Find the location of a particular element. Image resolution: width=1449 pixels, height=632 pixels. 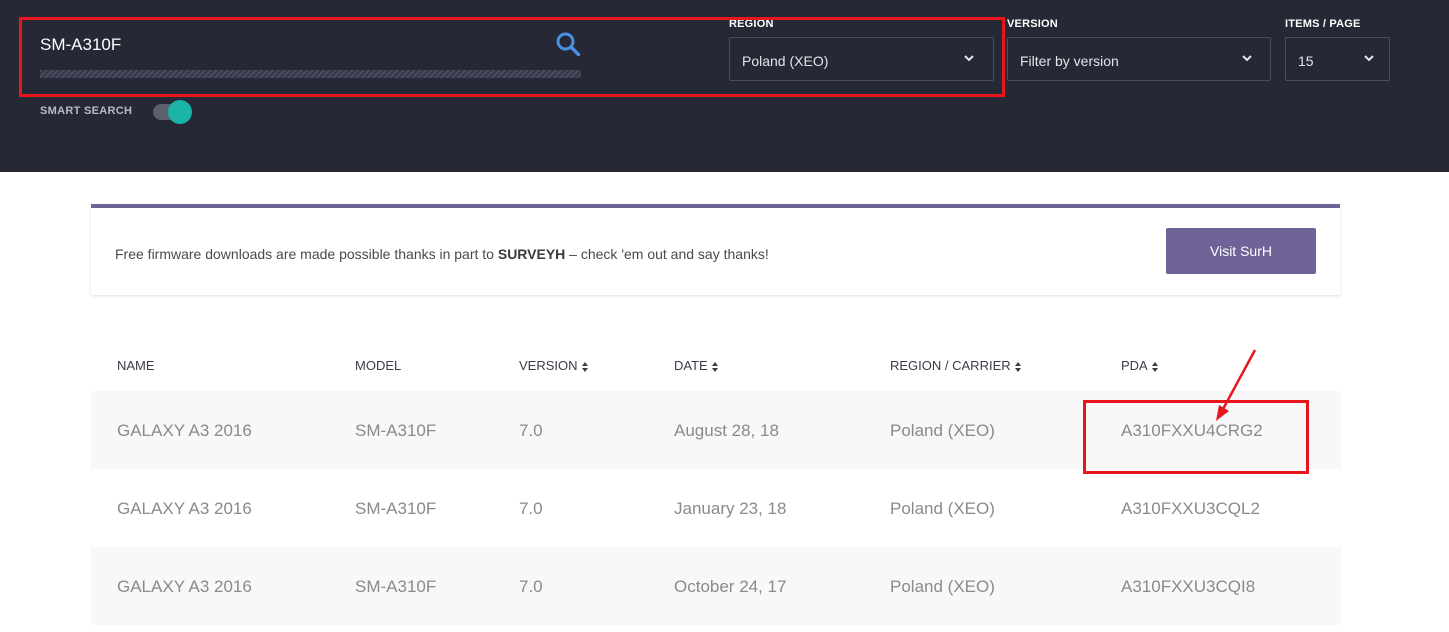

region-label: REGION is located at coordinates (751, 24).